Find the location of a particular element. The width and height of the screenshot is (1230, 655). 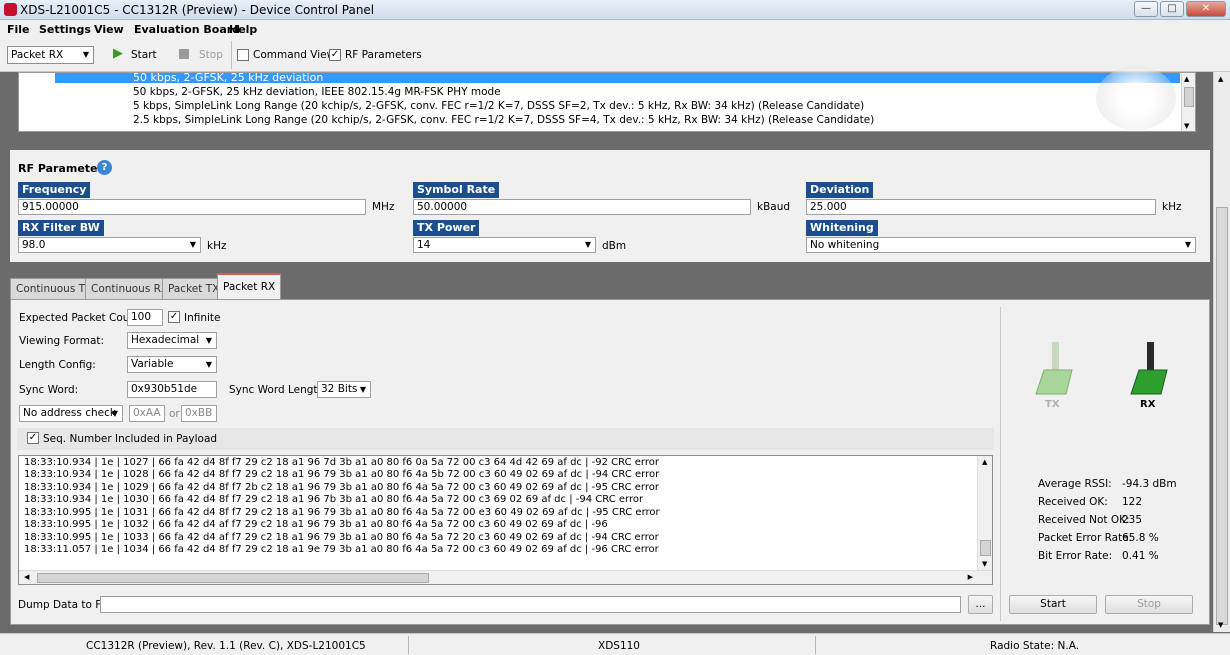

status-divider is located at coordinates (815, 645).